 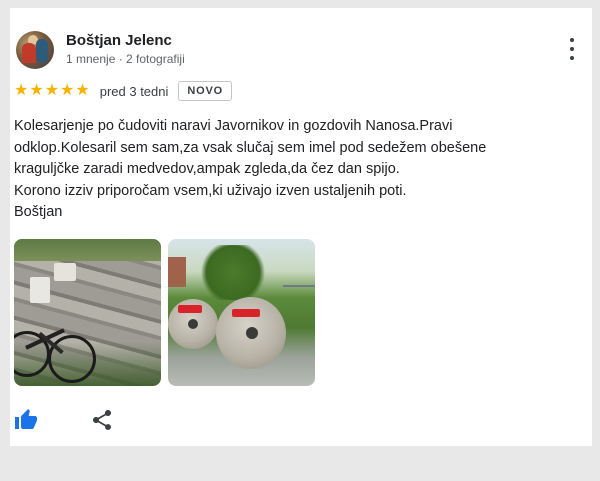 What do you see at coordinates (26, 420) in the screenshot?
I see `thumb-up-icon` at bounding box center [26, 420].